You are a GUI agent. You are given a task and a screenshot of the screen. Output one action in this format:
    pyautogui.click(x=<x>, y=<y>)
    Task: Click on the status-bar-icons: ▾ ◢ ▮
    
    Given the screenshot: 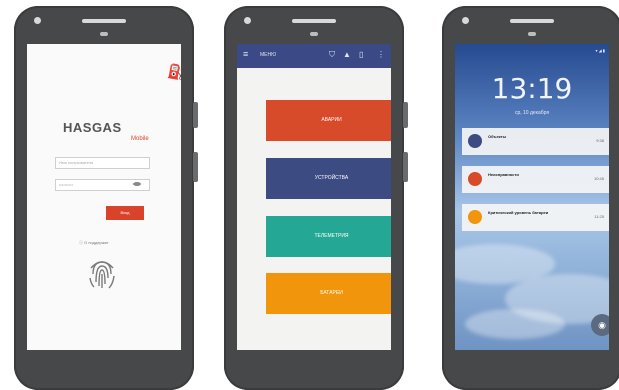 What is the action you would take?
    pyautogui.click(x=600, y=50)
    